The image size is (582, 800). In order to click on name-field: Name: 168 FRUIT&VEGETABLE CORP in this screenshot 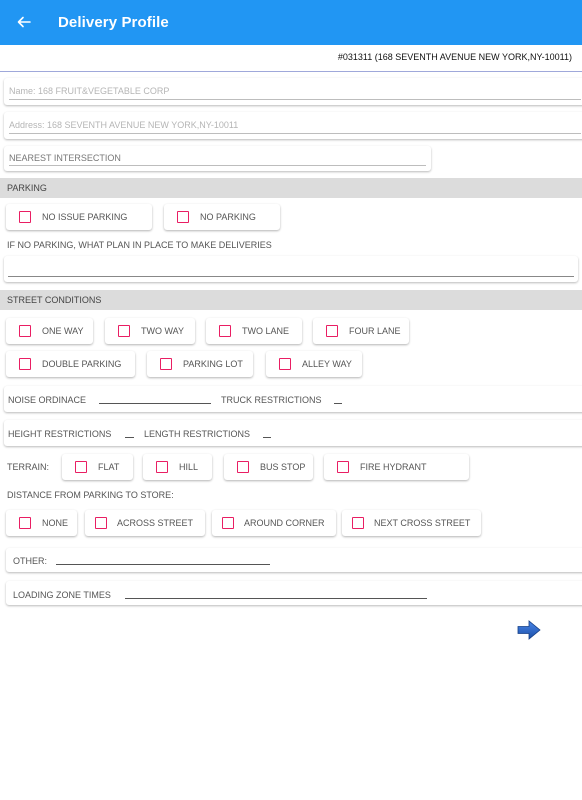, I will do `click(293, 91)`.